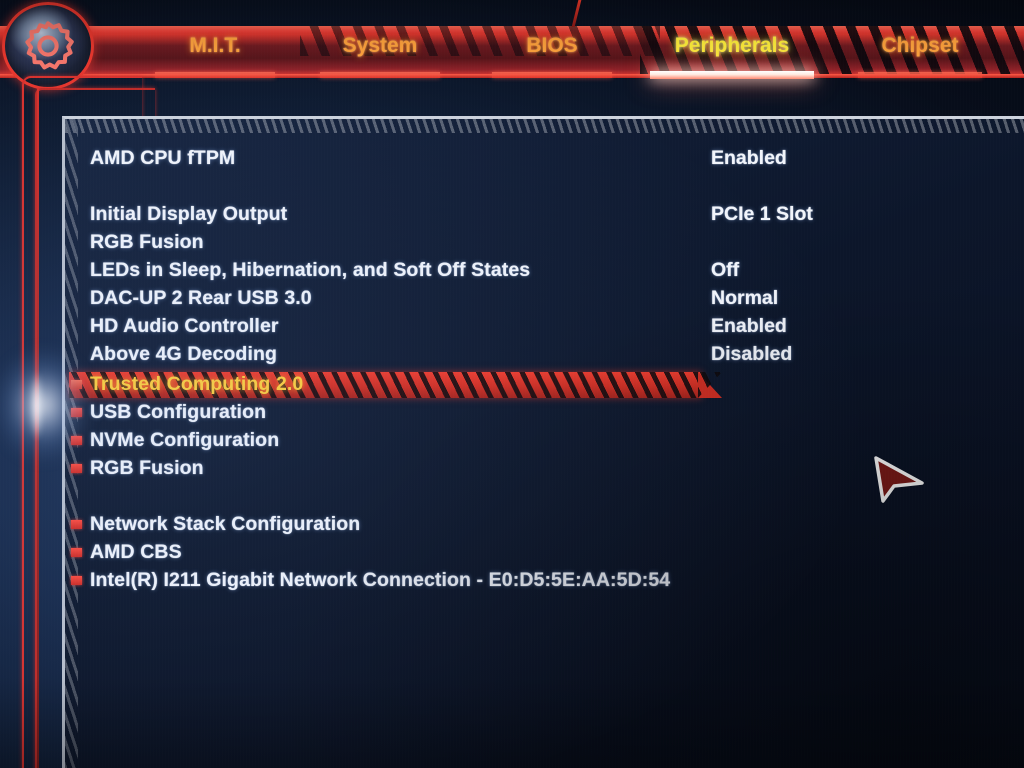 This screenshot has height=768, width=1024. What do you see at coordinates (544, 242) in the screenshot?
I see `setting-row: RGB Fusion` at bounding box center [544, 242].